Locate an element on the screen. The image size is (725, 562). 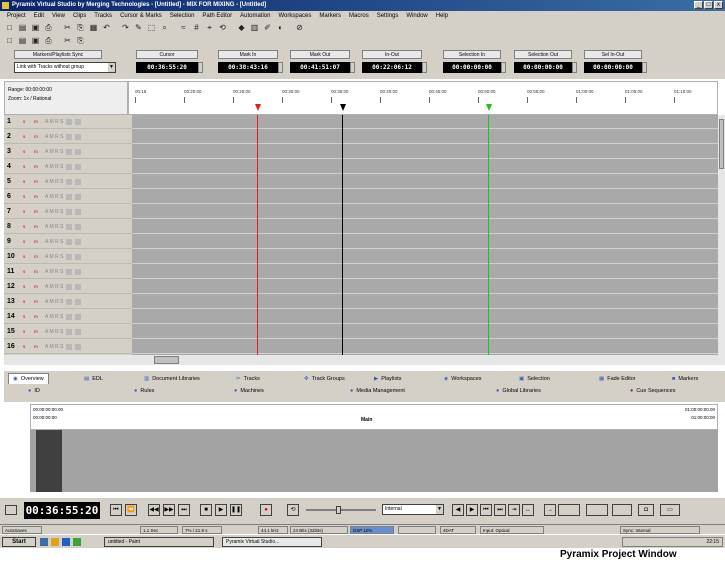
sync-mode-select: Internal ▼ is located at coordinates (413, 509).